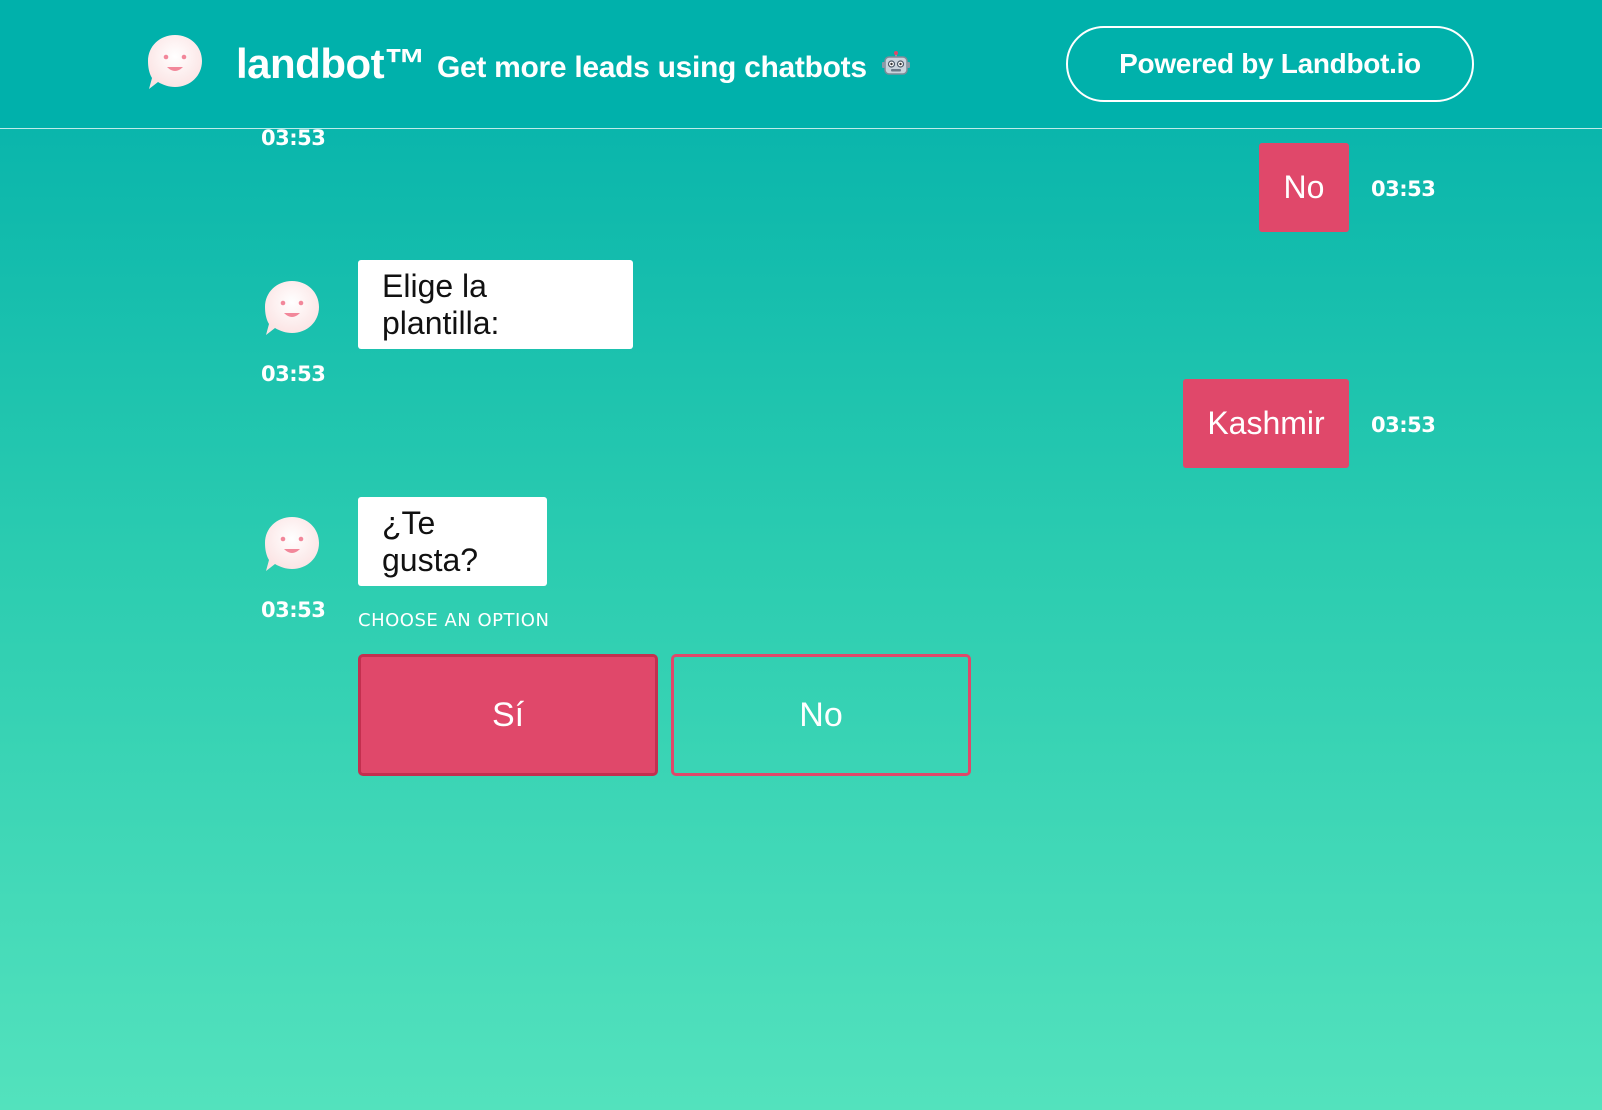 This screenshot has width=1602, height=1110. What do you see at coordinates (1304, 187) in the screenshot?
I see `user-message-bubble: No` at bounding box center [1304, 187].